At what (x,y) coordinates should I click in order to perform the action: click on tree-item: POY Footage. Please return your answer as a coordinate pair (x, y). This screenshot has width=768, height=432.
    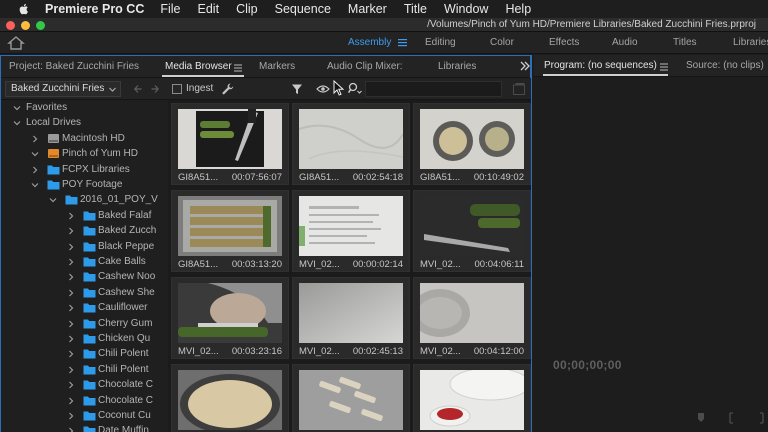
    Looking at the image, I should click on (84, 185).